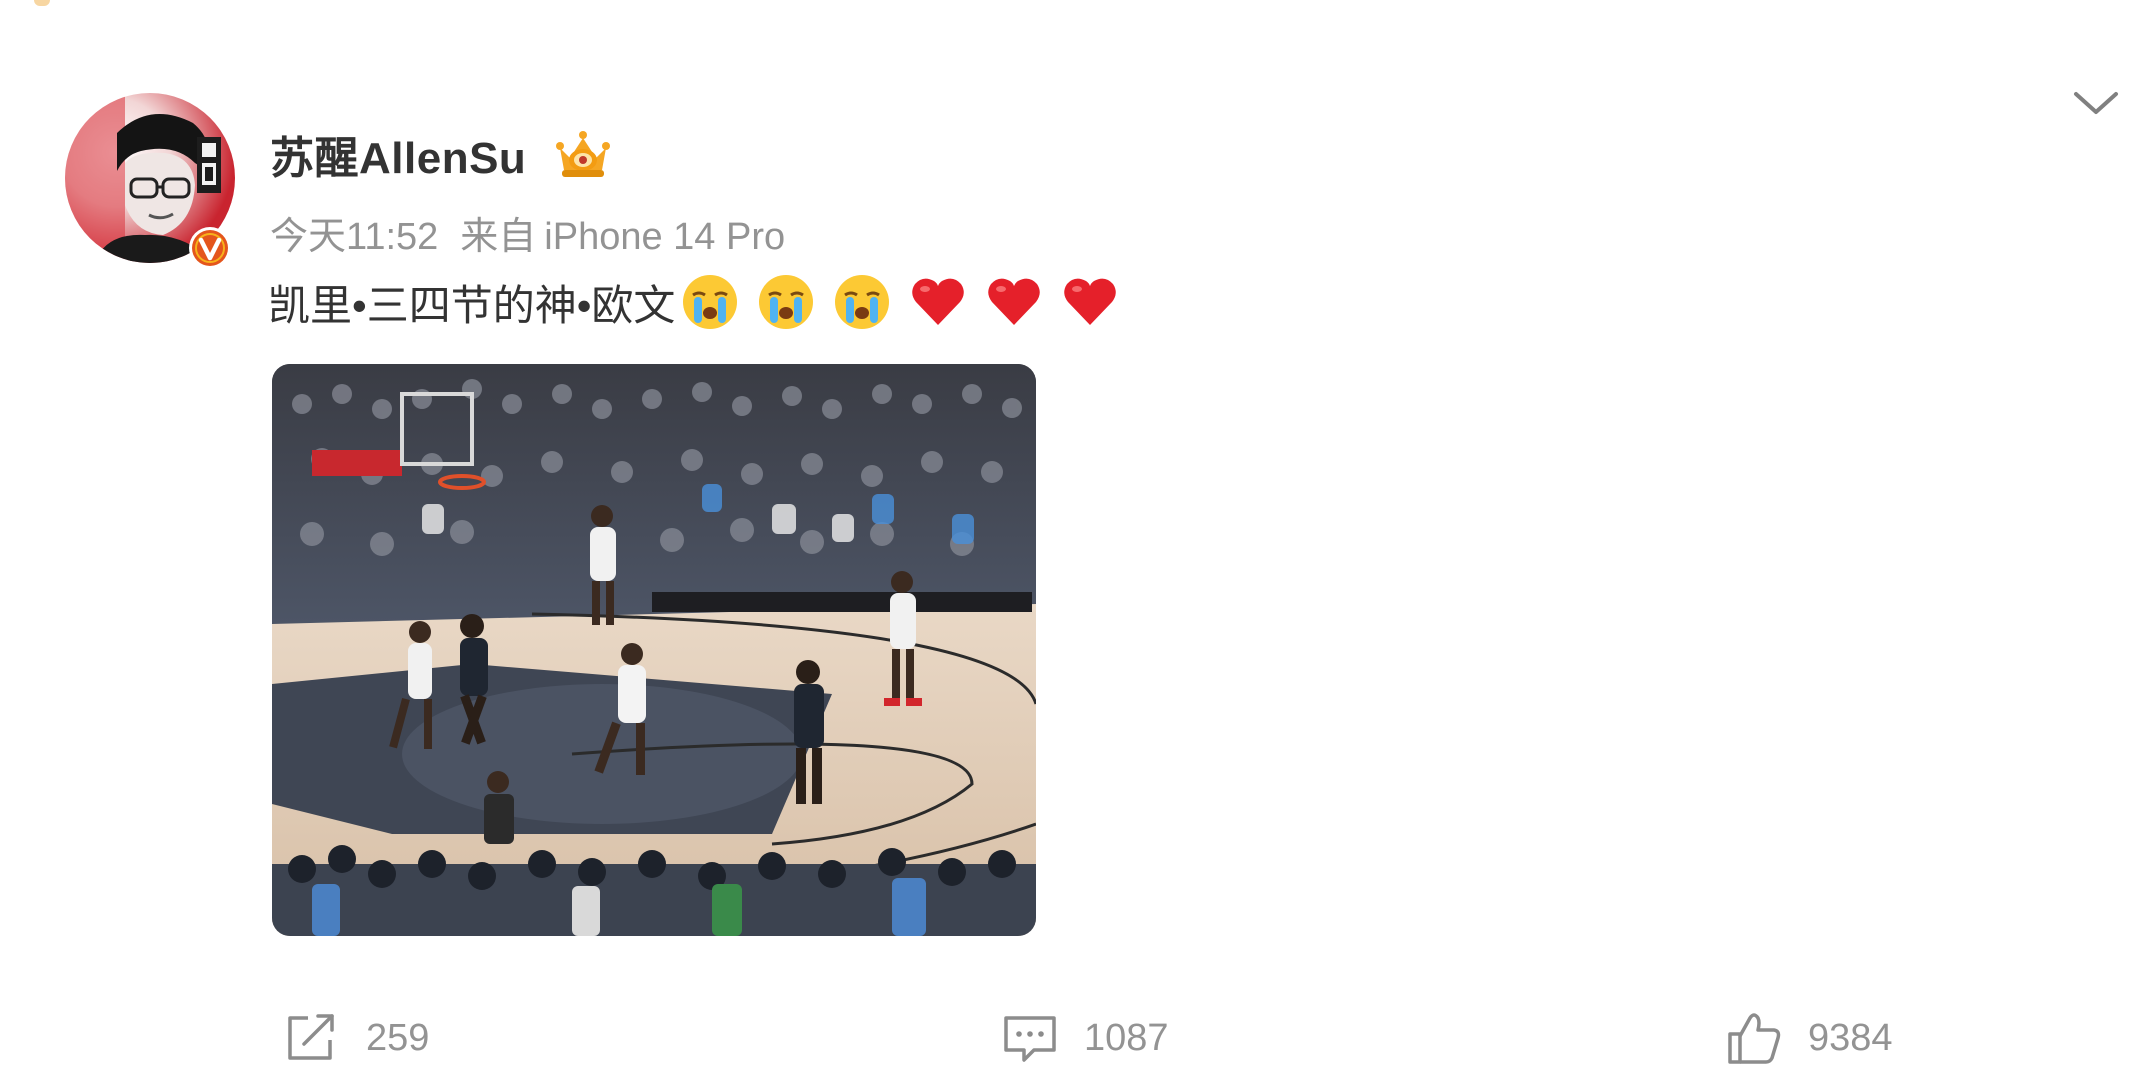 This screenshot has height=1080, width=2152. I want to click on post-action-bar: 259 1087 9384, so click(1076, 1036).